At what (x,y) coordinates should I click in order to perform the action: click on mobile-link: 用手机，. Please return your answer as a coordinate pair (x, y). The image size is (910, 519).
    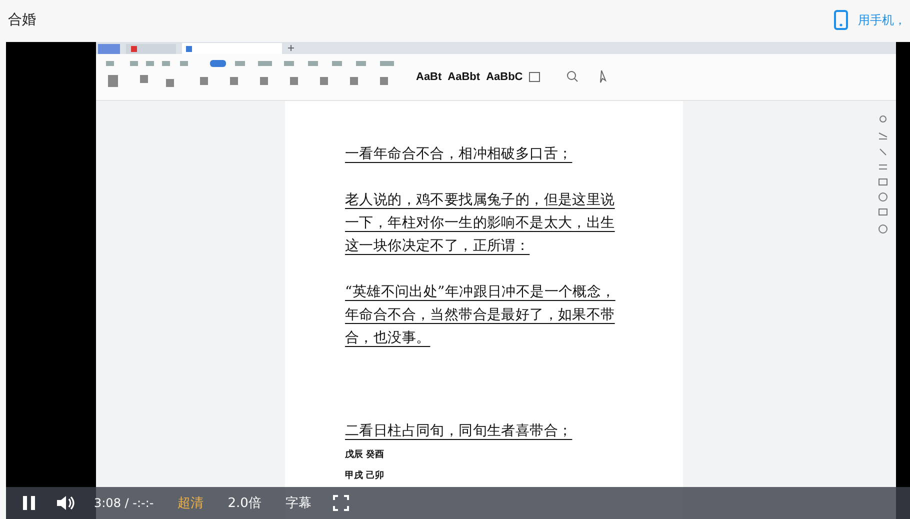
    Looking at the image, I should click on (872, 20).